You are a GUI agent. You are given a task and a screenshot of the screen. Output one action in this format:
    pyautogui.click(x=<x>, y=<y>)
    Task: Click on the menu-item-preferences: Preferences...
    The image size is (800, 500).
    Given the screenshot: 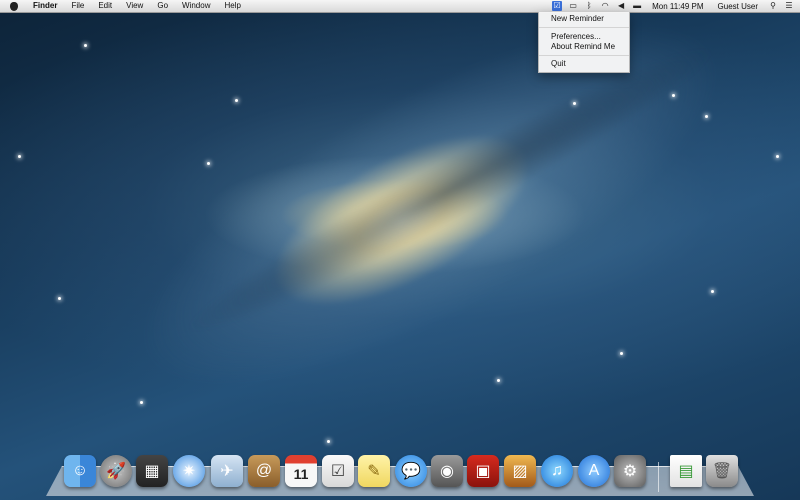 What is the action you would take?
    pyautogui.click(x=576, y=37)
    